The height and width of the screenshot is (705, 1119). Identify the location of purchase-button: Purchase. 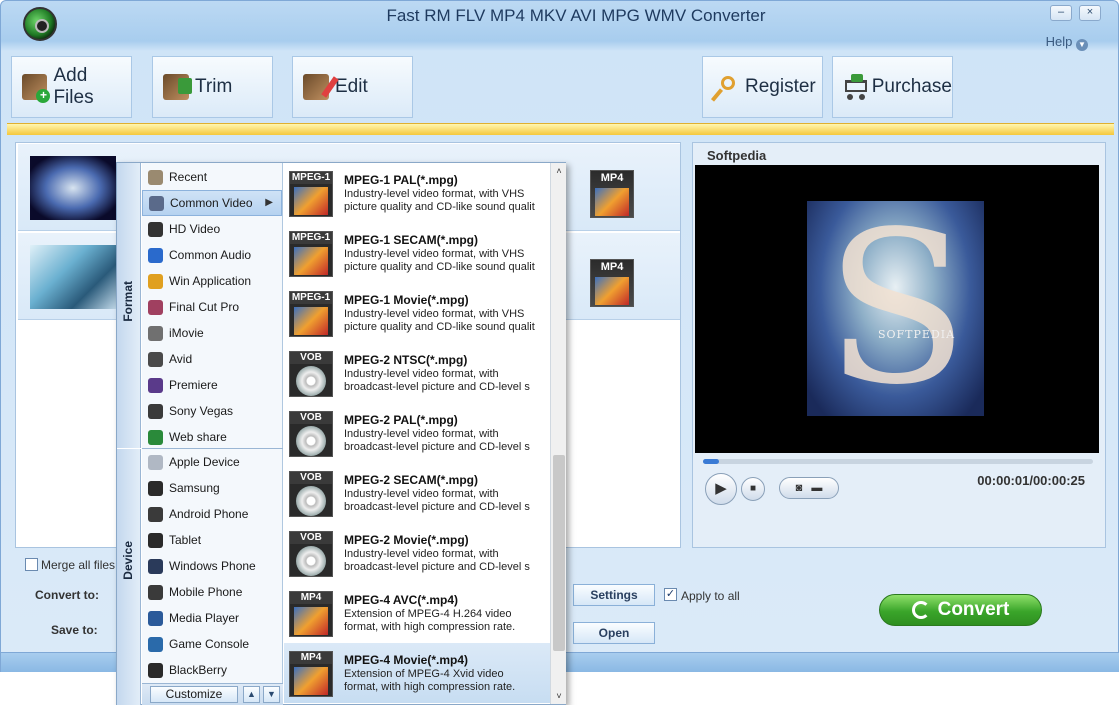
(892, 87).